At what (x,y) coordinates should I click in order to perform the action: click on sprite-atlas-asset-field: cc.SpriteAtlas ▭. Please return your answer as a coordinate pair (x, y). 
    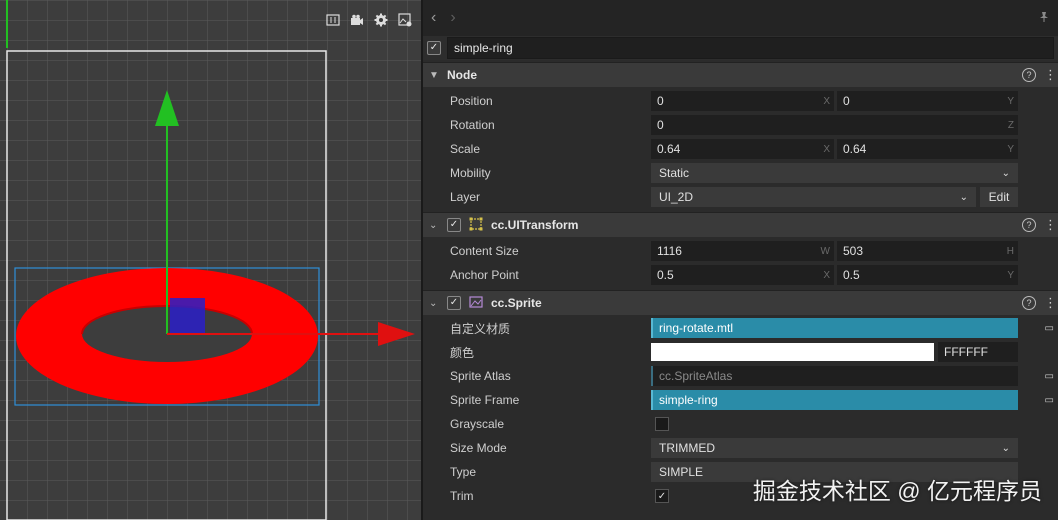
    Looking at the image, I should click on (852, 376).